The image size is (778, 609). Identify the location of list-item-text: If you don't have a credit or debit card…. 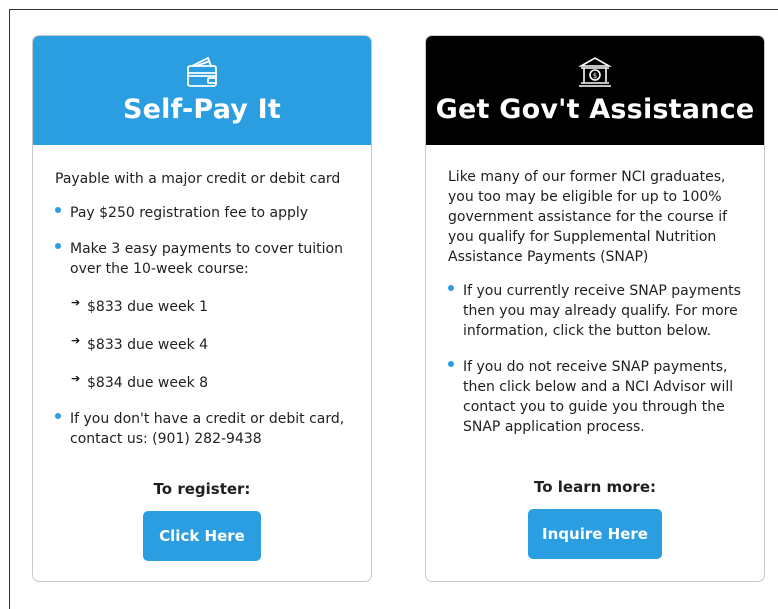
(207, 429).